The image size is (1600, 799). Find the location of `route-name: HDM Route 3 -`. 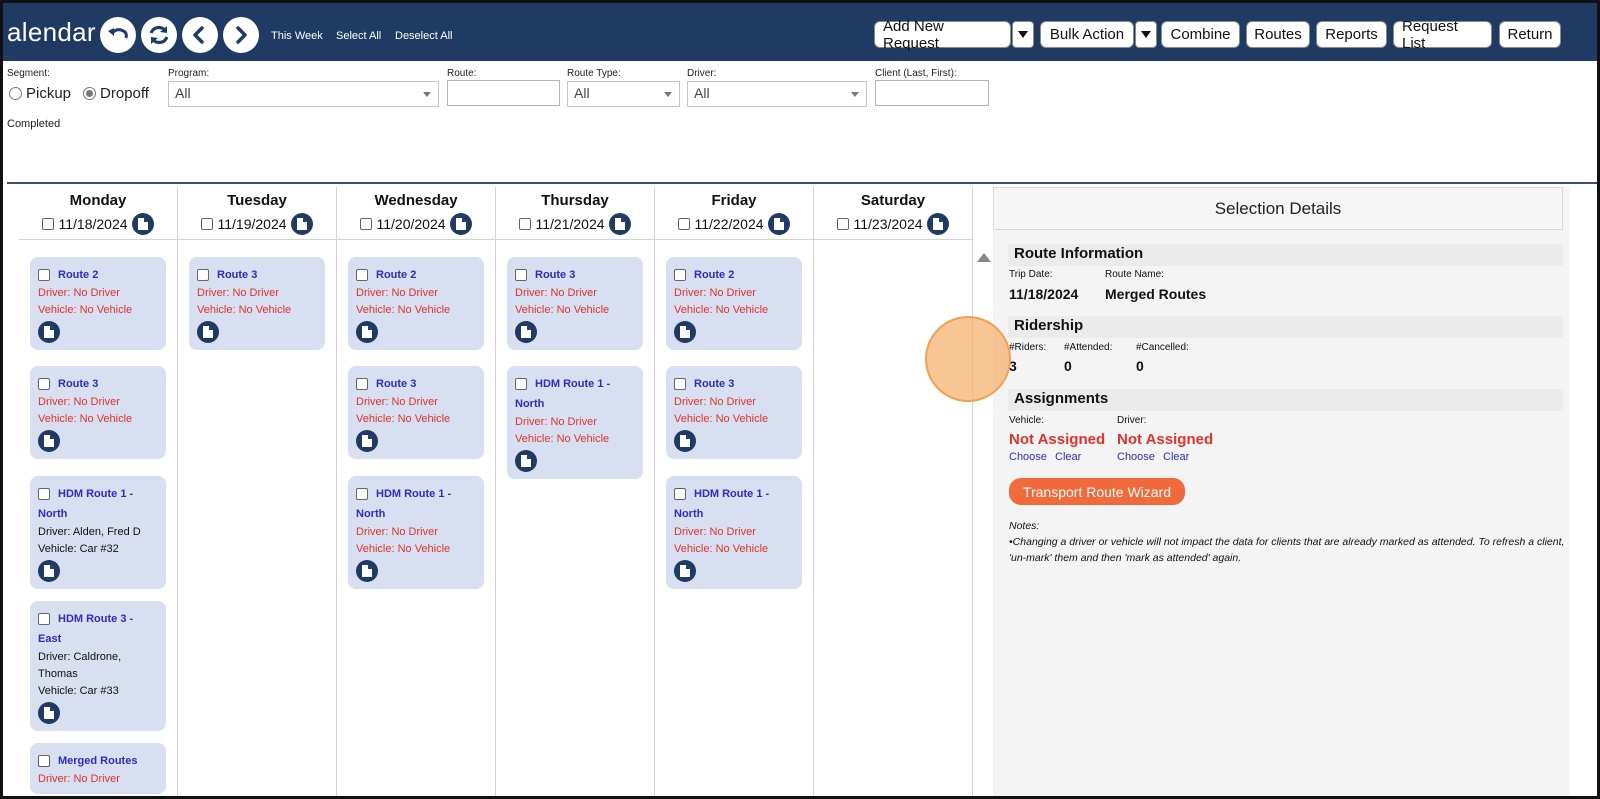

route-name: HDM Route 3 - is located at coordinates (95, 619).